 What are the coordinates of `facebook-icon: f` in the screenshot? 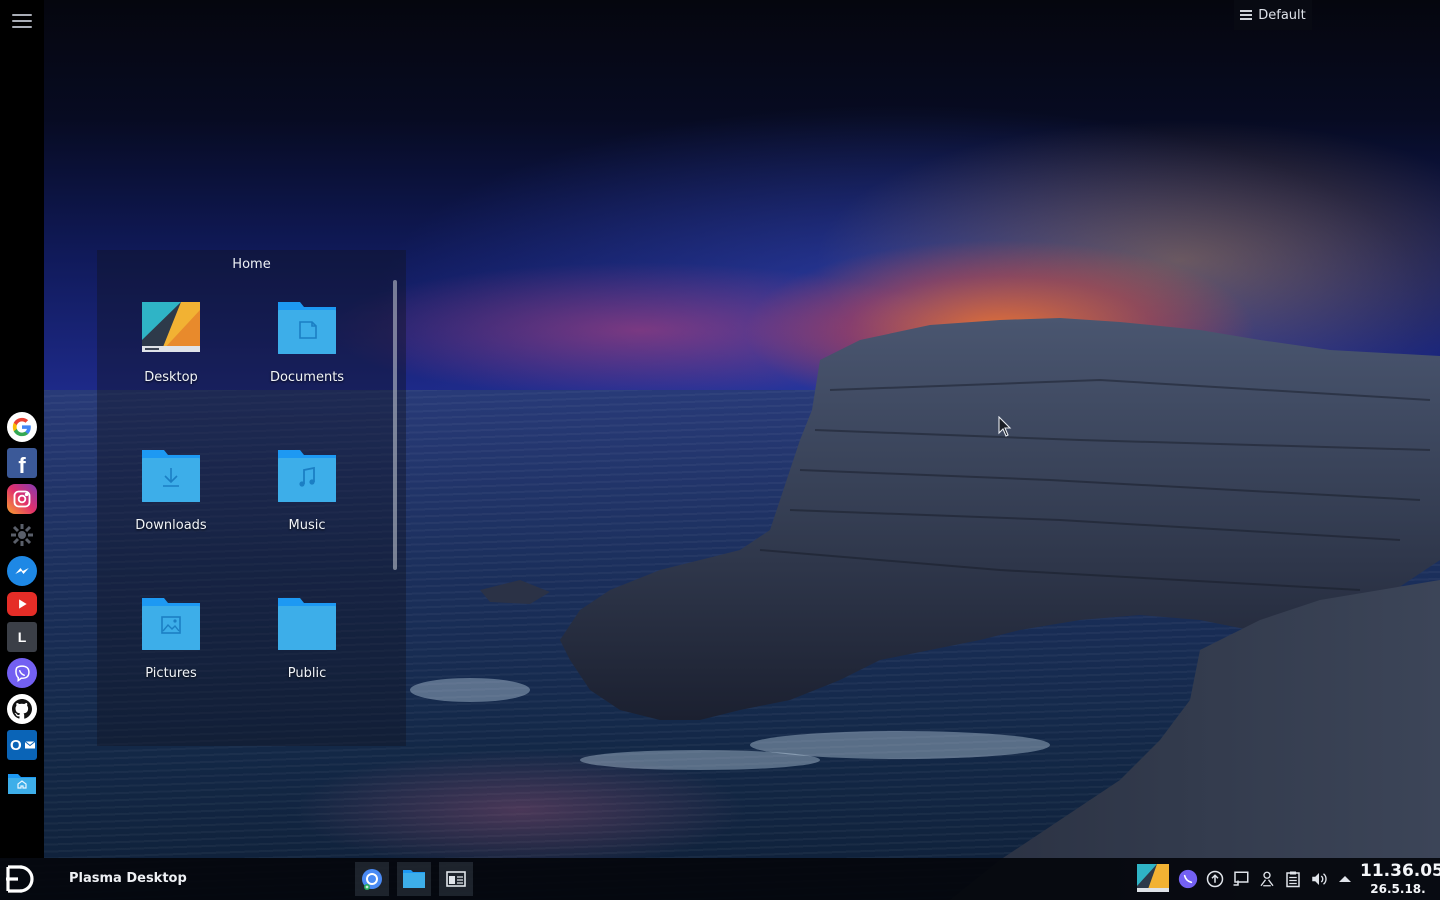 It's located at (22, 463).